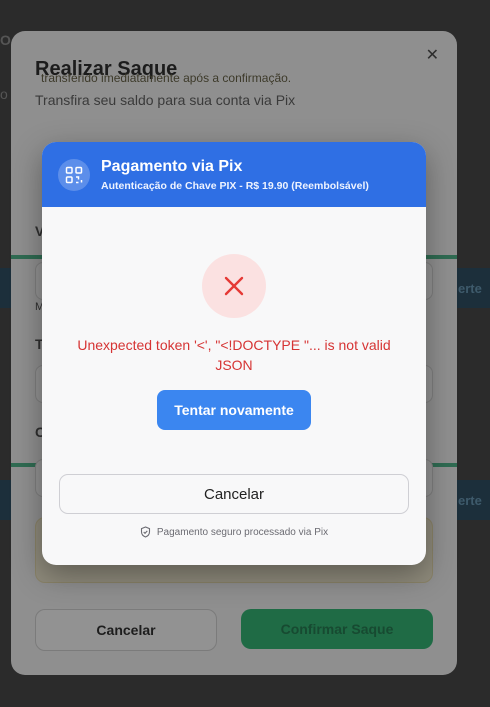 The image size is (490, 707). I want to click on withdraw-cancel-button: Cancelar, so click(126, 630).